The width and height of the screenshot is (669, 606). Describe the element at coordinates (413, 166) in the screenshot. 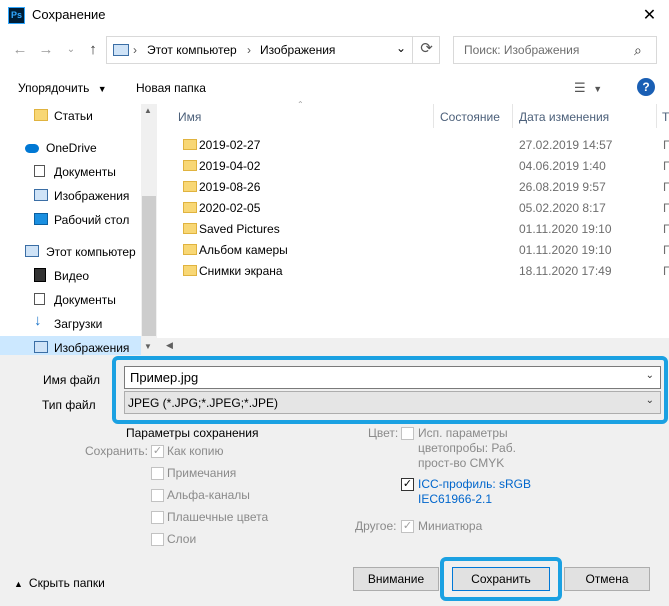

I see `file-row: 2019-04-02 04.06.2019 1:40 П` at that location.